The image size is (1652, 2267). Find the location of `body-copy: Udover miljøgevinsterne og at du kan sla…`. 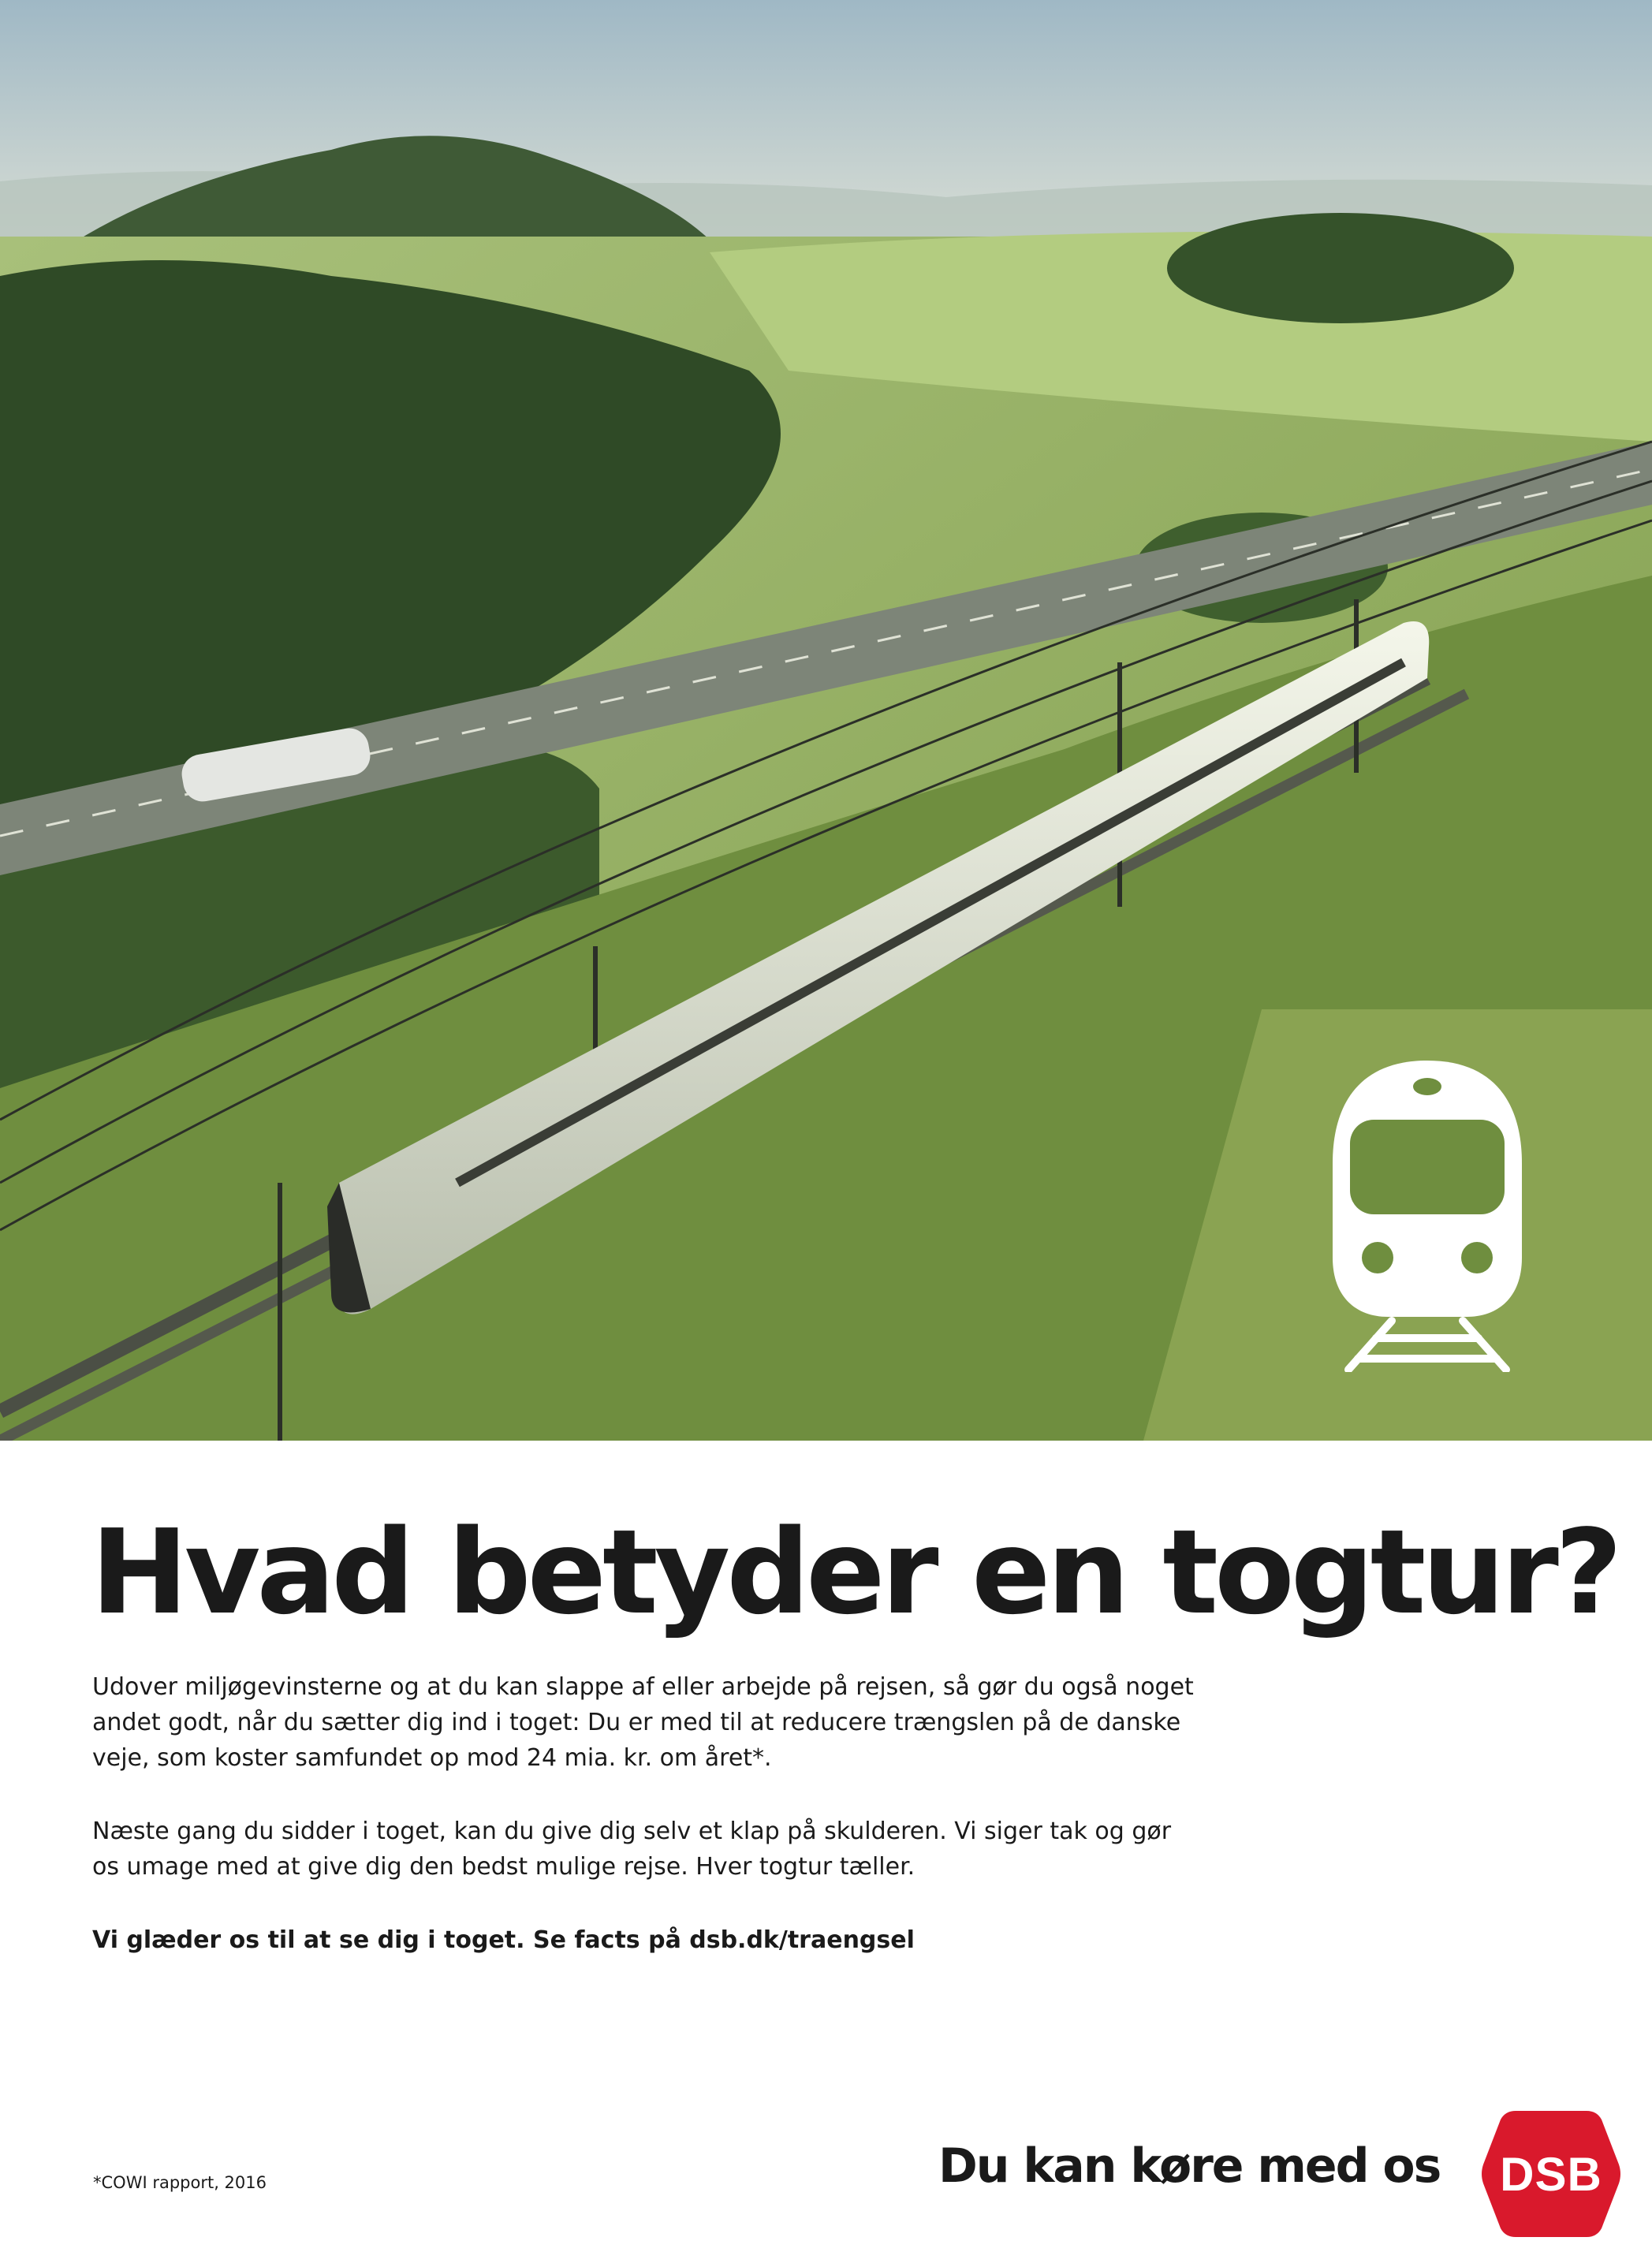

body-copy: Udover miljøgevinsterne og at du kan sla… is located at coordinates (644, 1832).